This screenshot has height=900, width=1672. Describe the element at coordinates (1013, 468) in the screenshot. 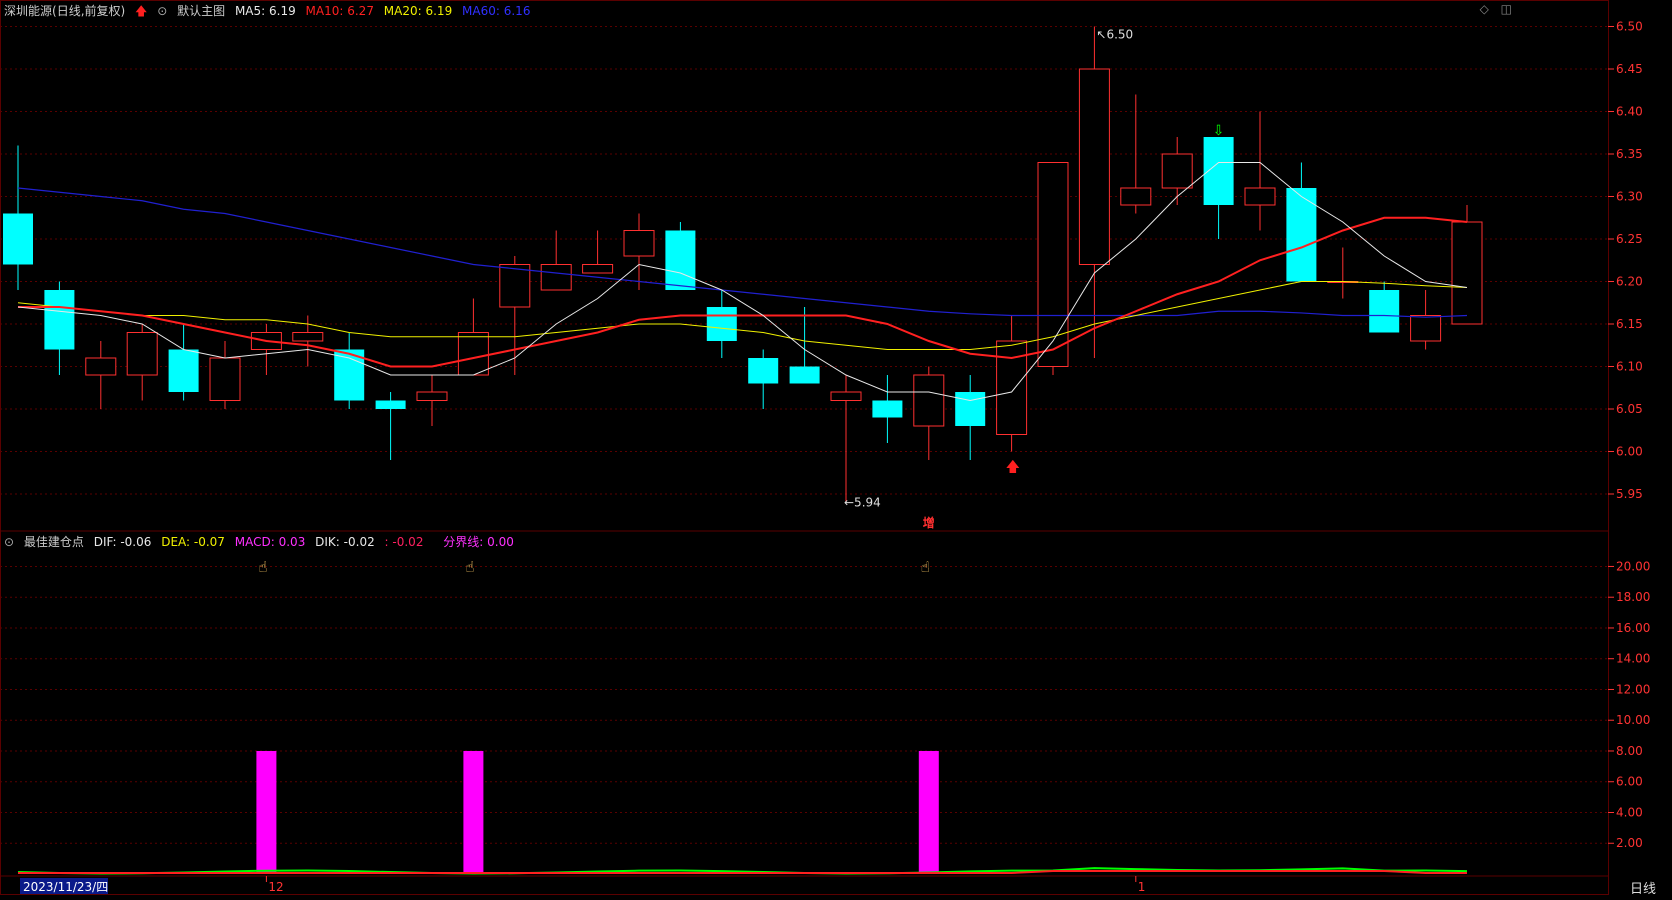

I see `buy-arrow-icon: 🡅` at that location.